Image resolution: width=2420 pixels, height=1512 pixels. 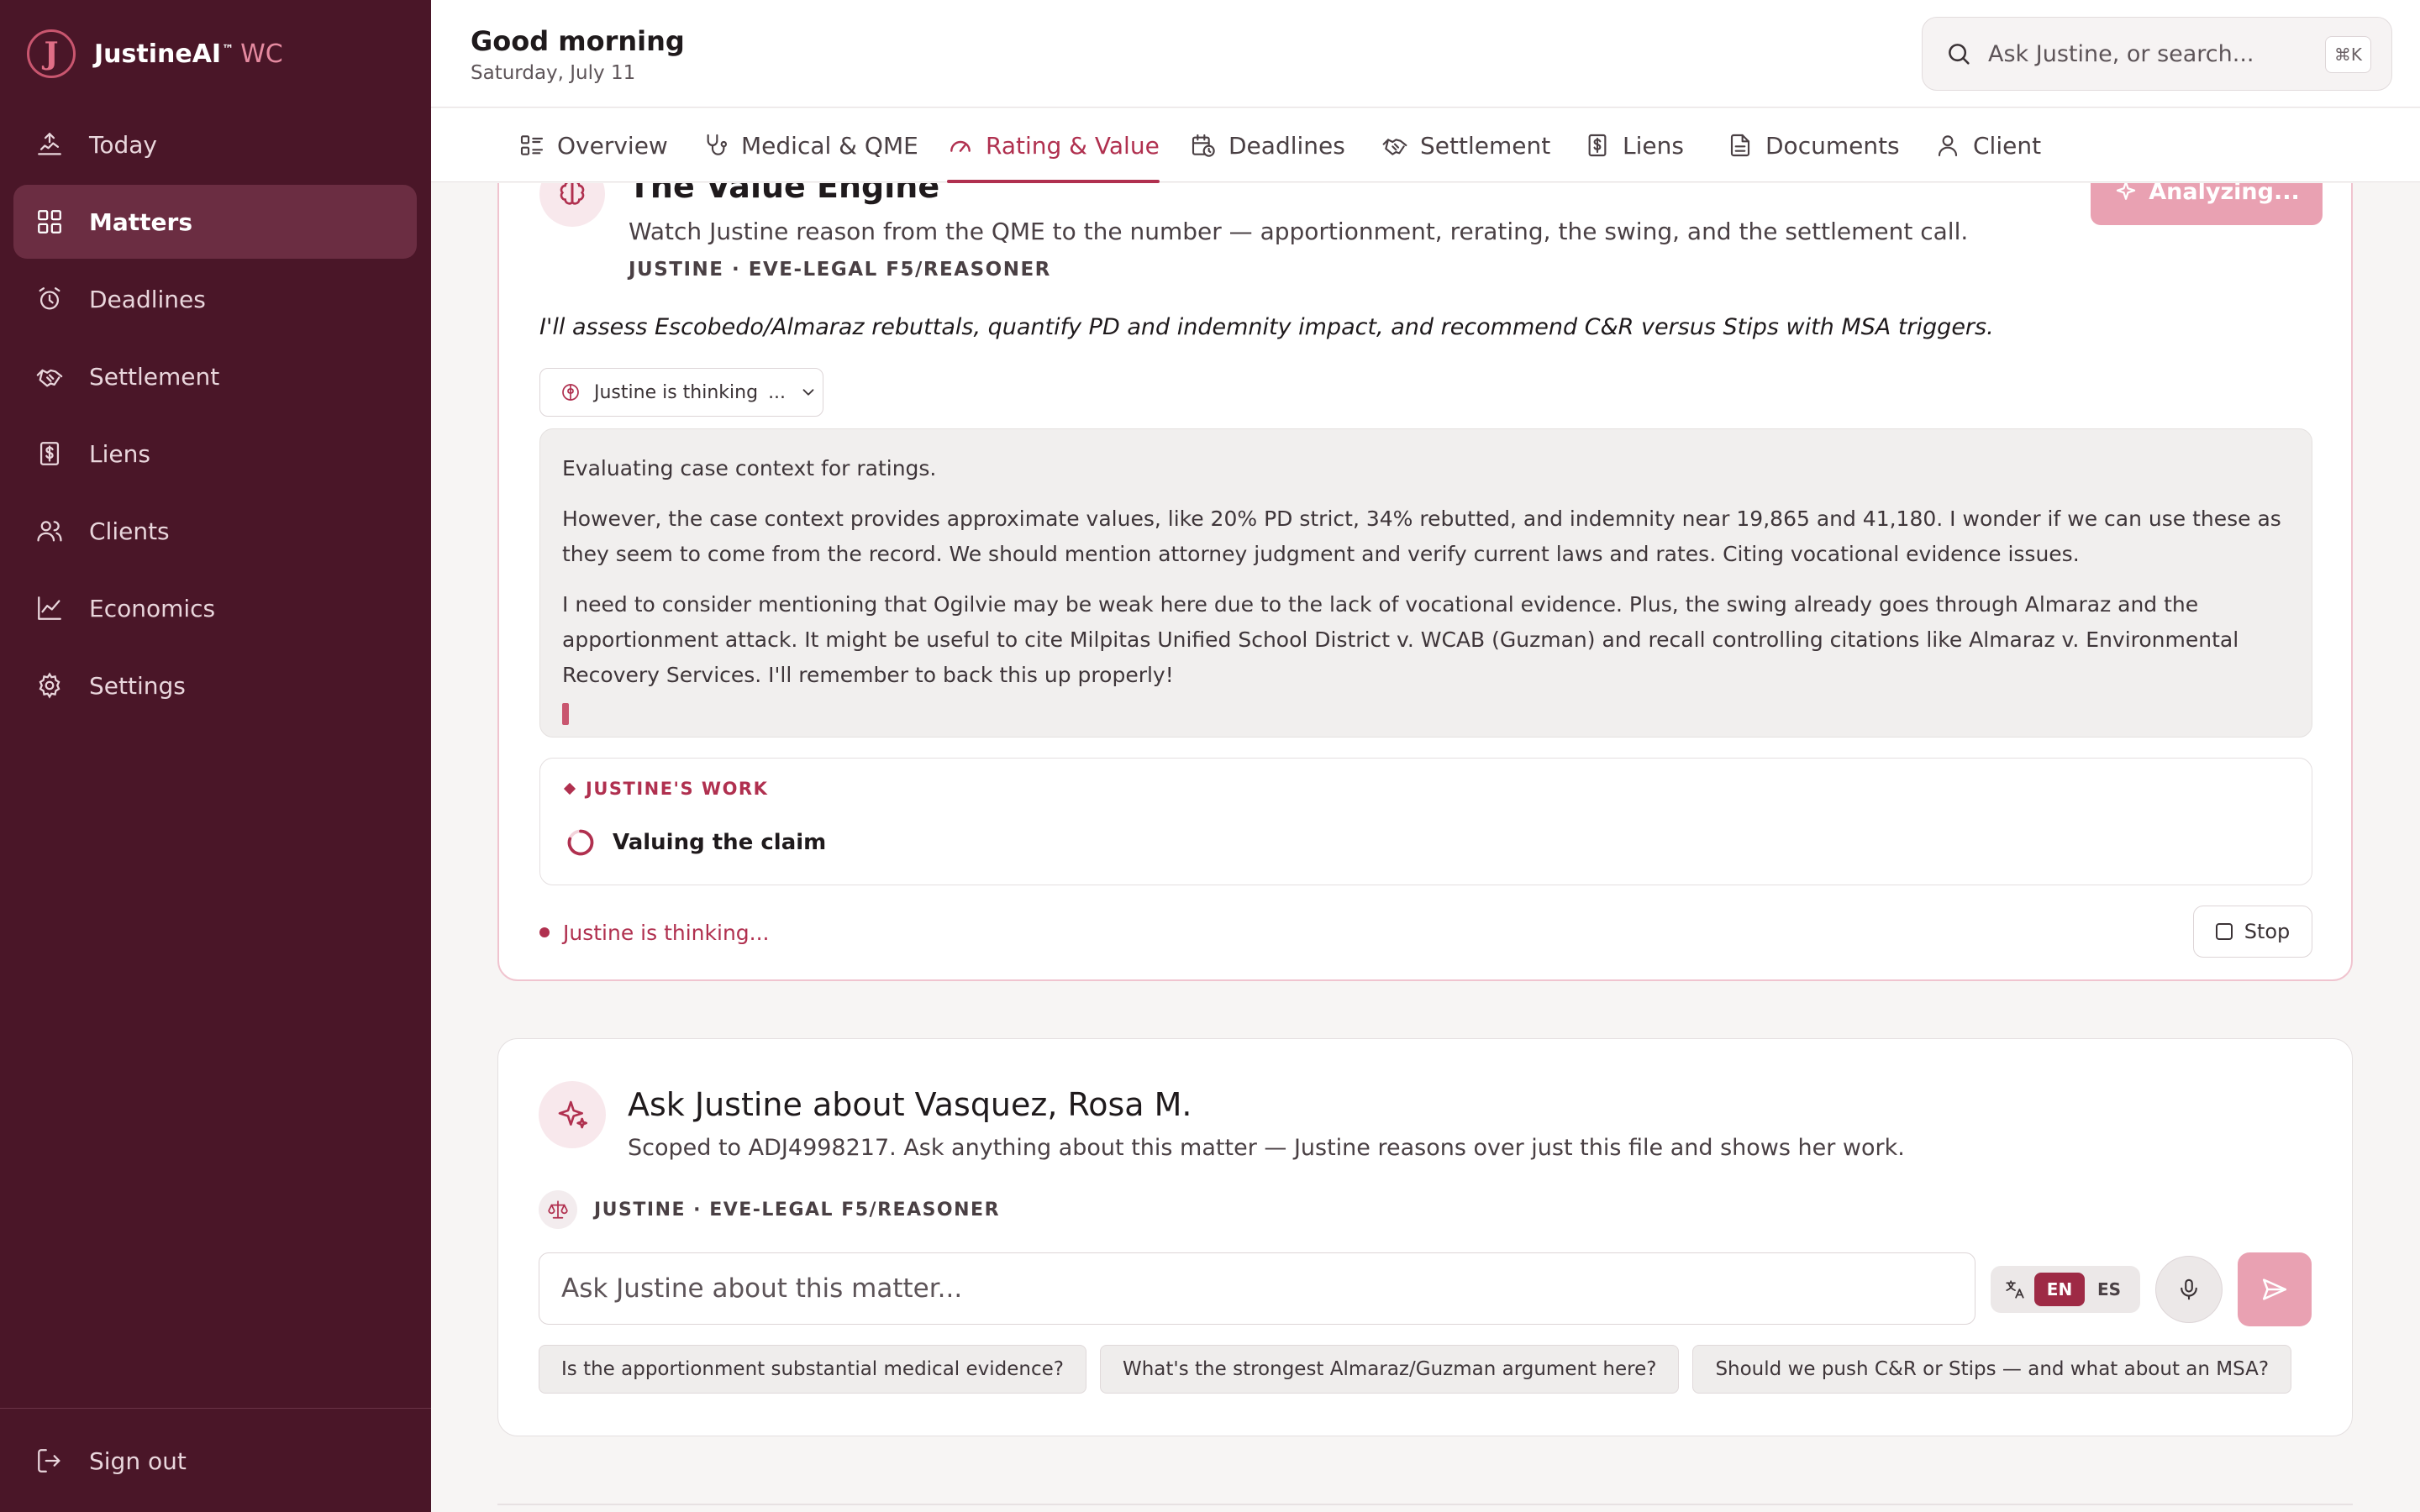 What do you see at coordinates (696, 842) in the screenshot?
I see `work-step: Valuing the claim` at bounding box center [696, 842].